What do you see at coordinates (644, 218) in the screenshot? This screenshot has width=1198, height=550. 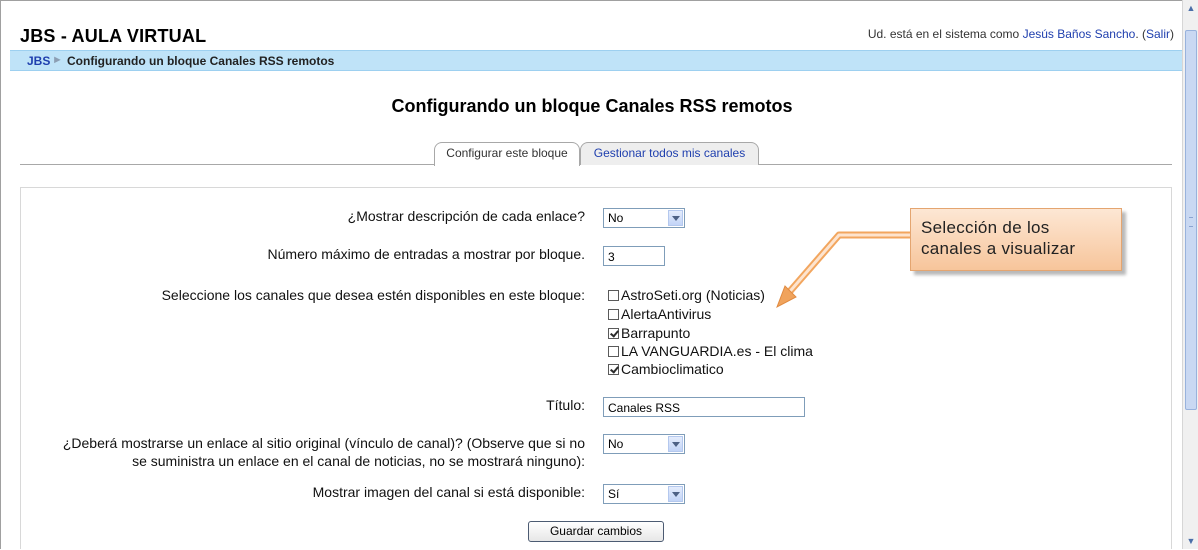 I see `show-description-select: No` at bounding box center [644, 218].